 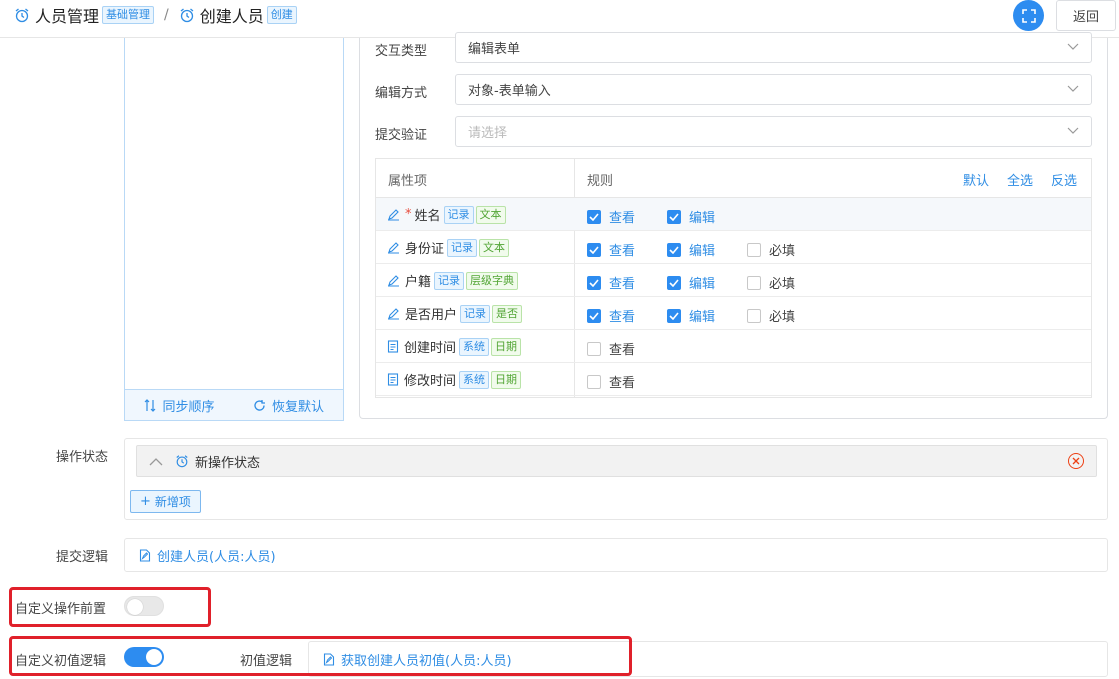 I want to click on table-row: 是否用户 记录 是否 查看 编辑 必填, so click(x=733, y=313).